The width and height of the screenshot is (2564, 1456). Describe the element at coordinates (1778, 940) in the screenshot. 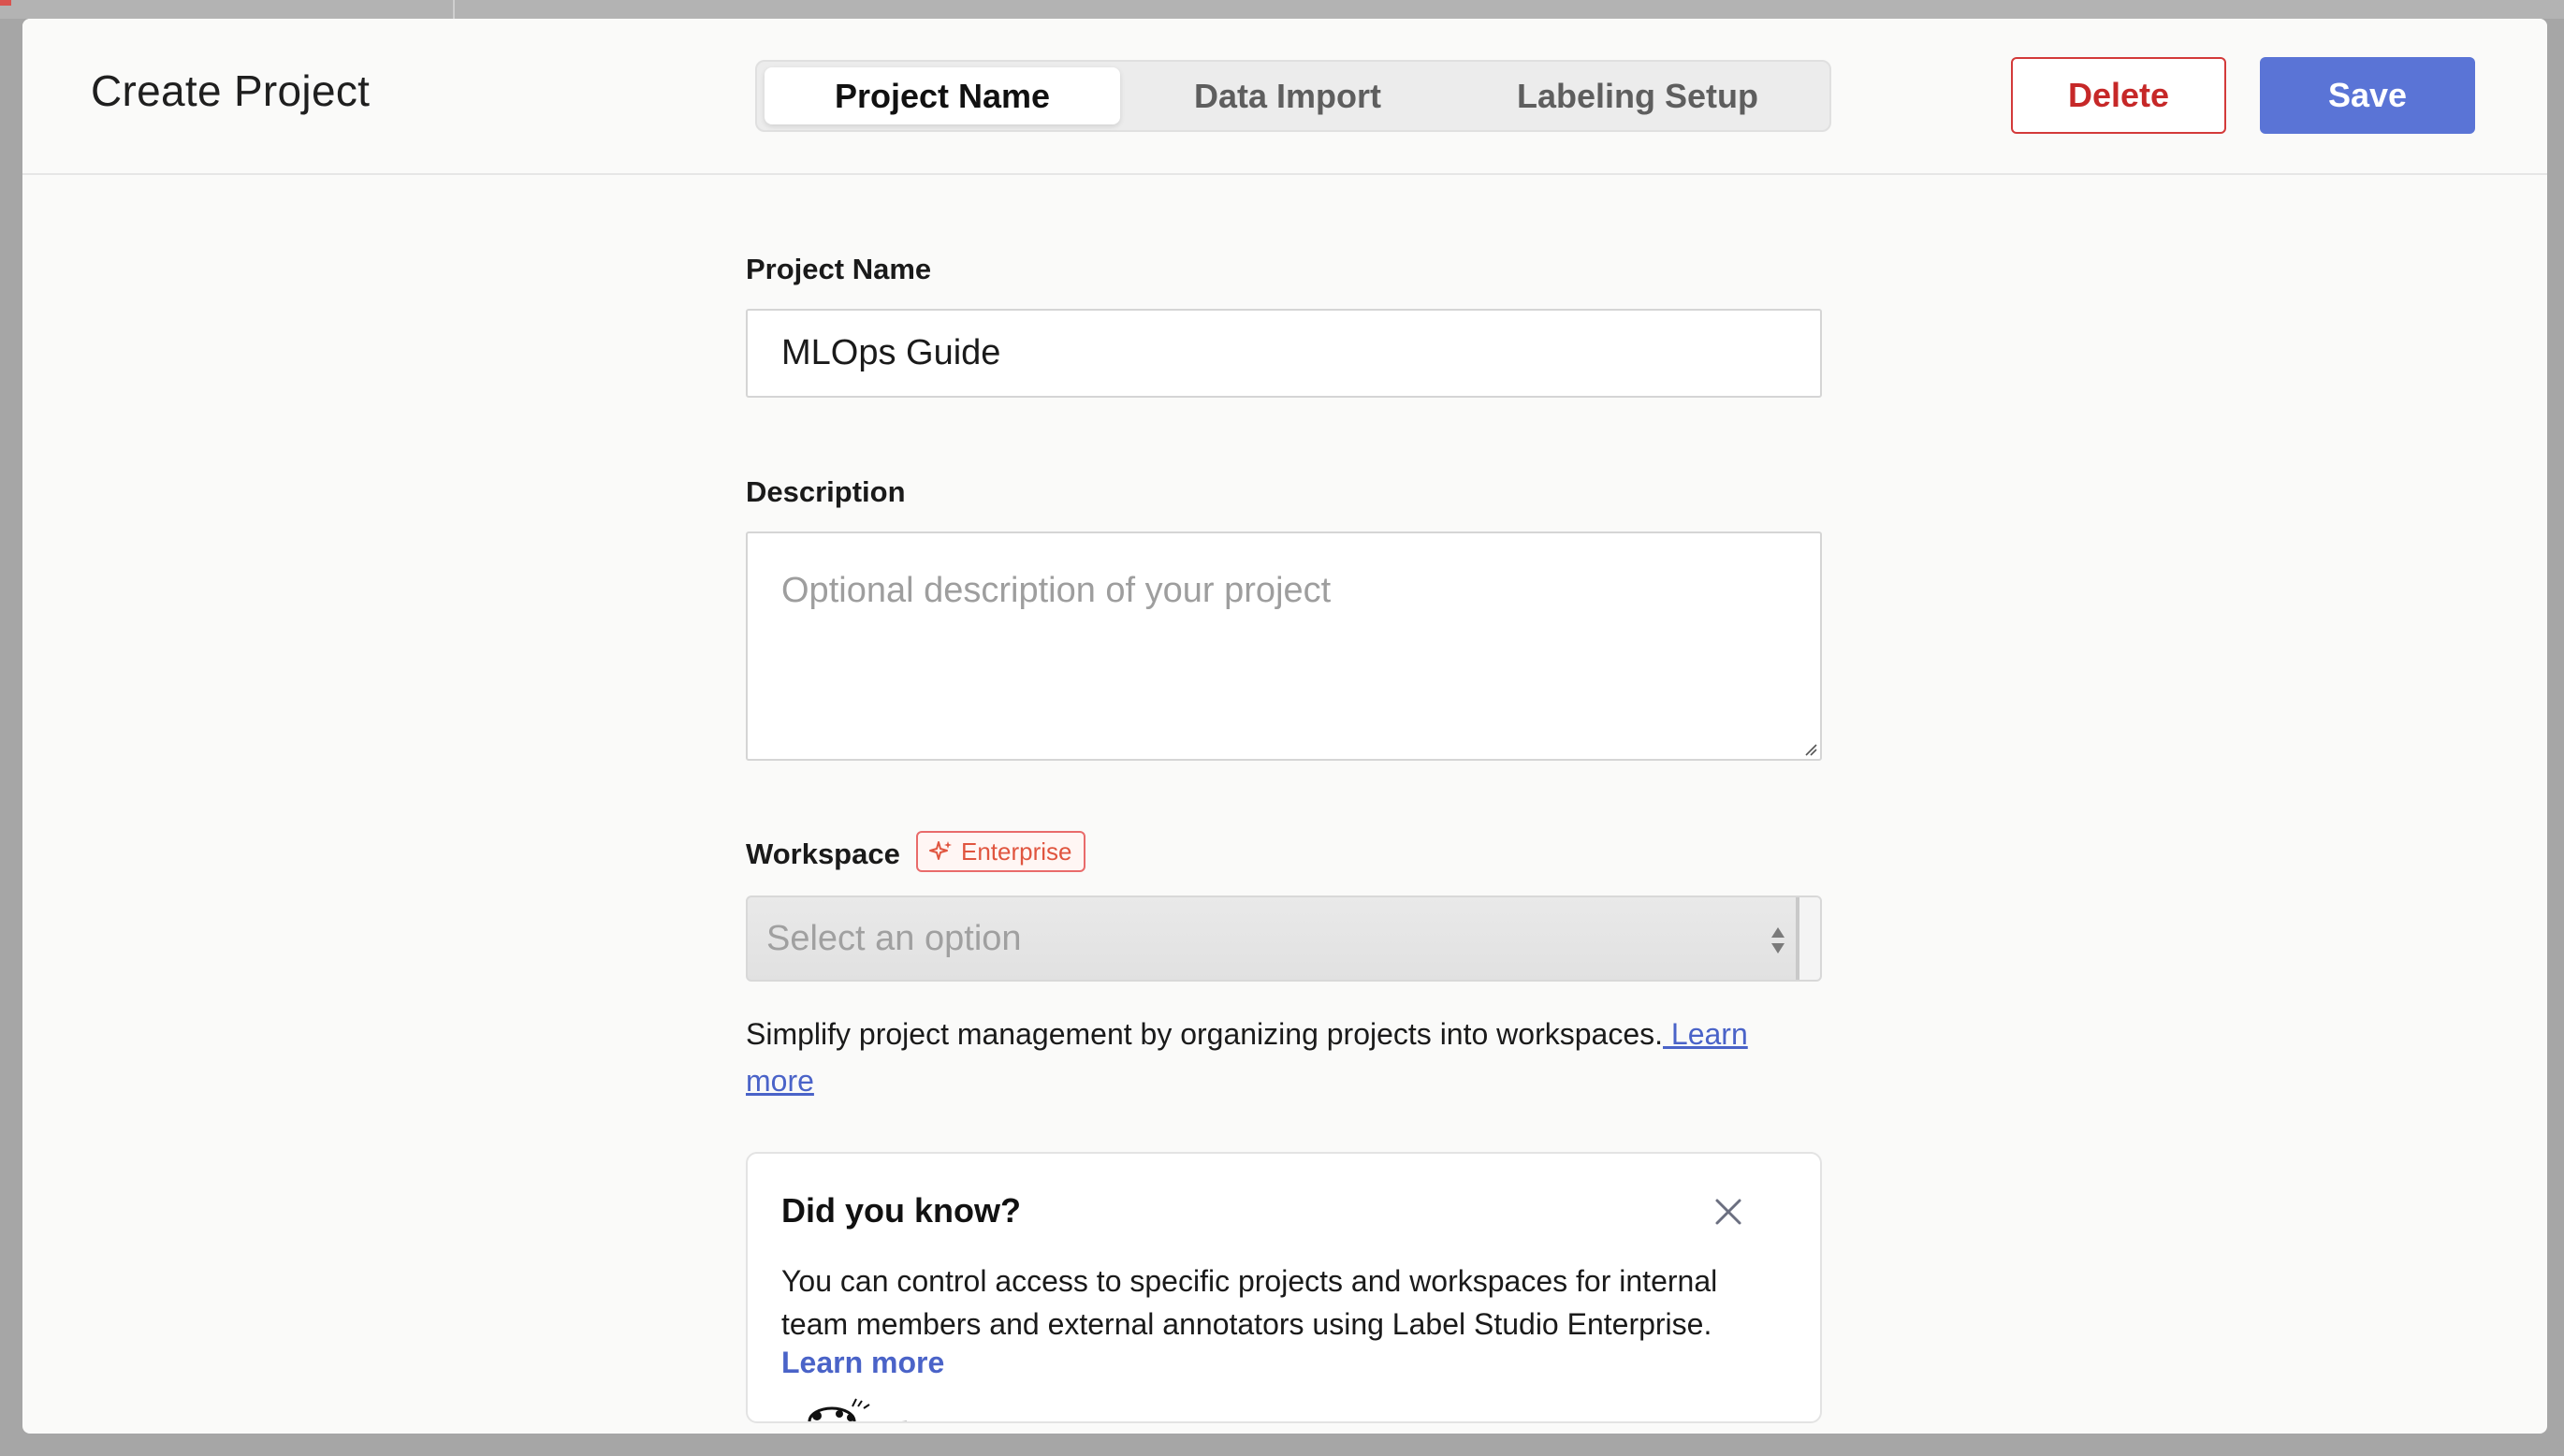

I see `updown-arrows-icon` at that location.